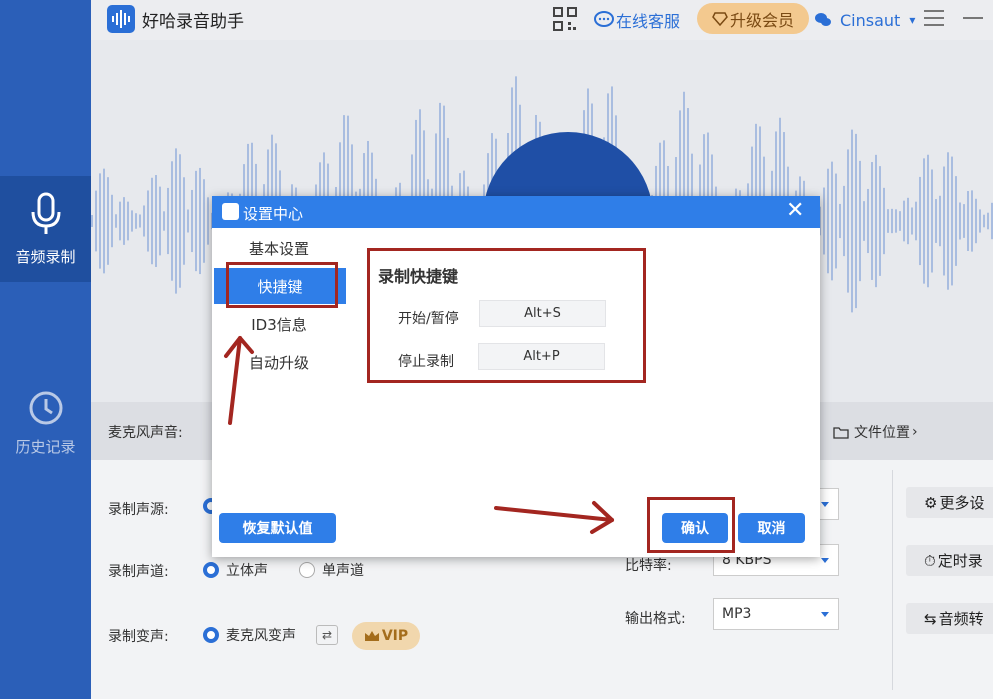  Describe the element at coordinates (419, 435) in the screenshot. I see `annotation-arrows` at that location.